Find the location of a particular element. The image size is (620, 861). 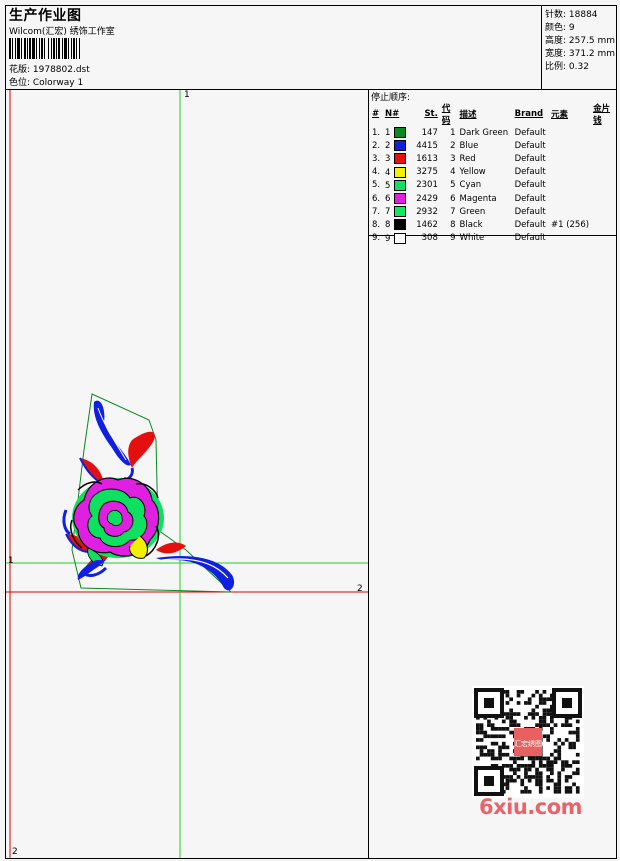

row-needle: 9 is located at coordinates (396, 238).